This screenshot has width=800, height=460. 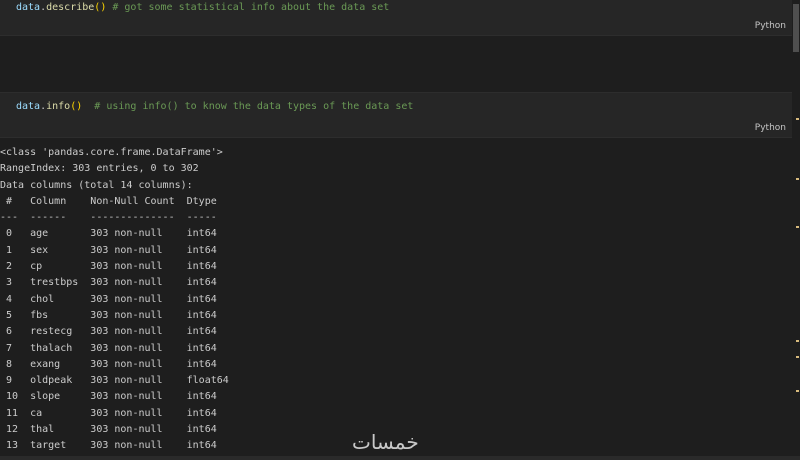 I want to click on output-line: <class 'pandas.core.frame.DataFrame'>, so click(x=111, y=152).